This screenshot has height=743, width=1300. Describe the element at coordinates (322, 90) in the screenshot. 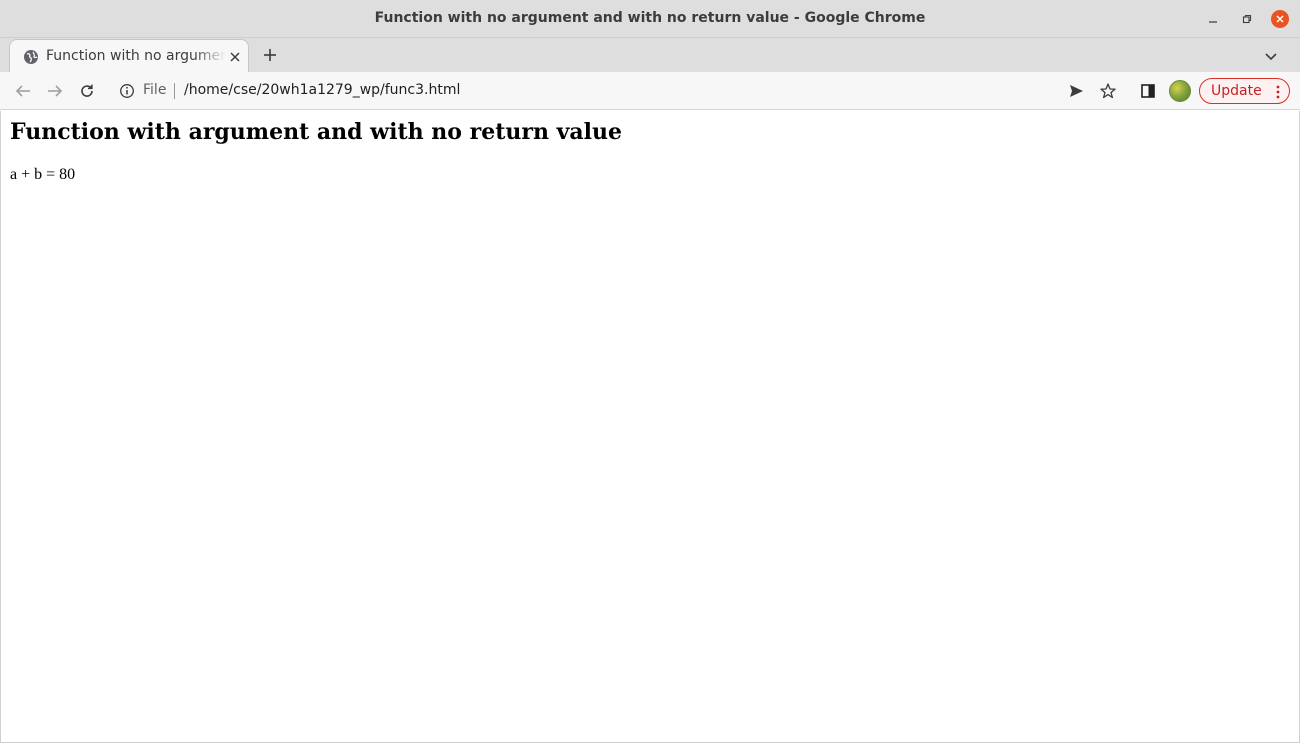

I see `url-text: /home/cse/20wh1a1279_wp/func3.html` at that location.